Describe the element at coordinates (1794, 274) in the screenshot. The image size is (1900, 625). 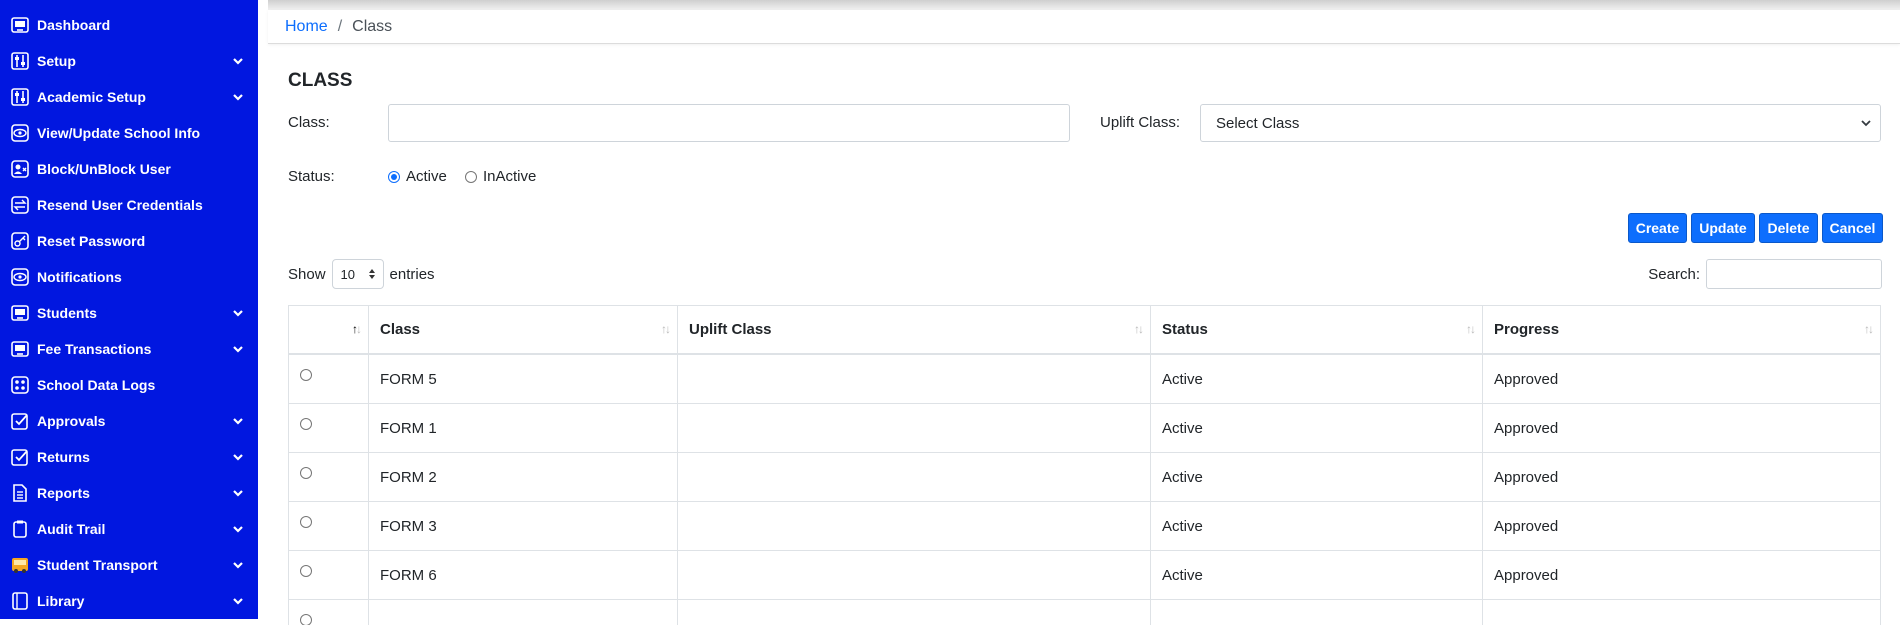
I see `search-input` at that location.